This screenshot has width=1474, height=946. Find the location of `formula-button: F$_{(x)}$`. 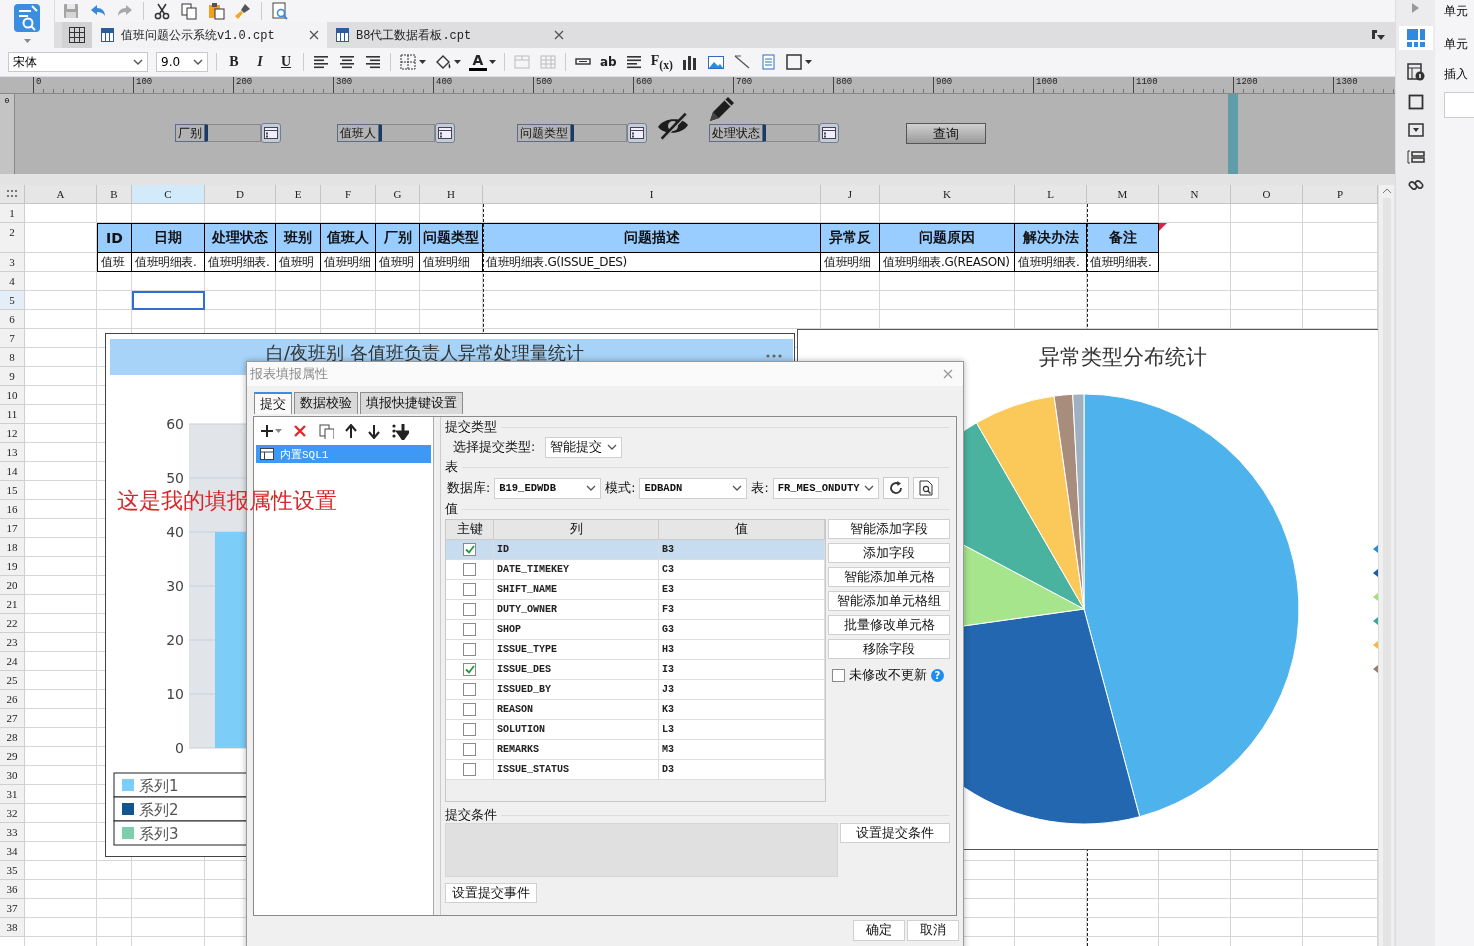

formula-button: F$_{(x)}$ is located at coordinates (661, 62).